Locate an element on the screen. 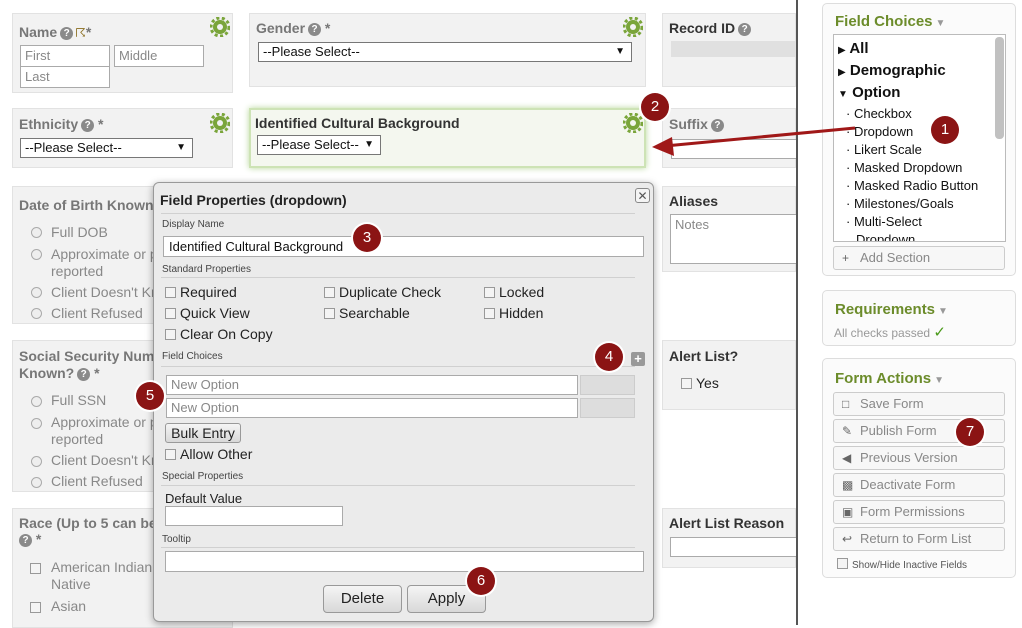 This screenshot has width=1022, height=628. step-badge-3: 3 is located at coordinates (367, 238).